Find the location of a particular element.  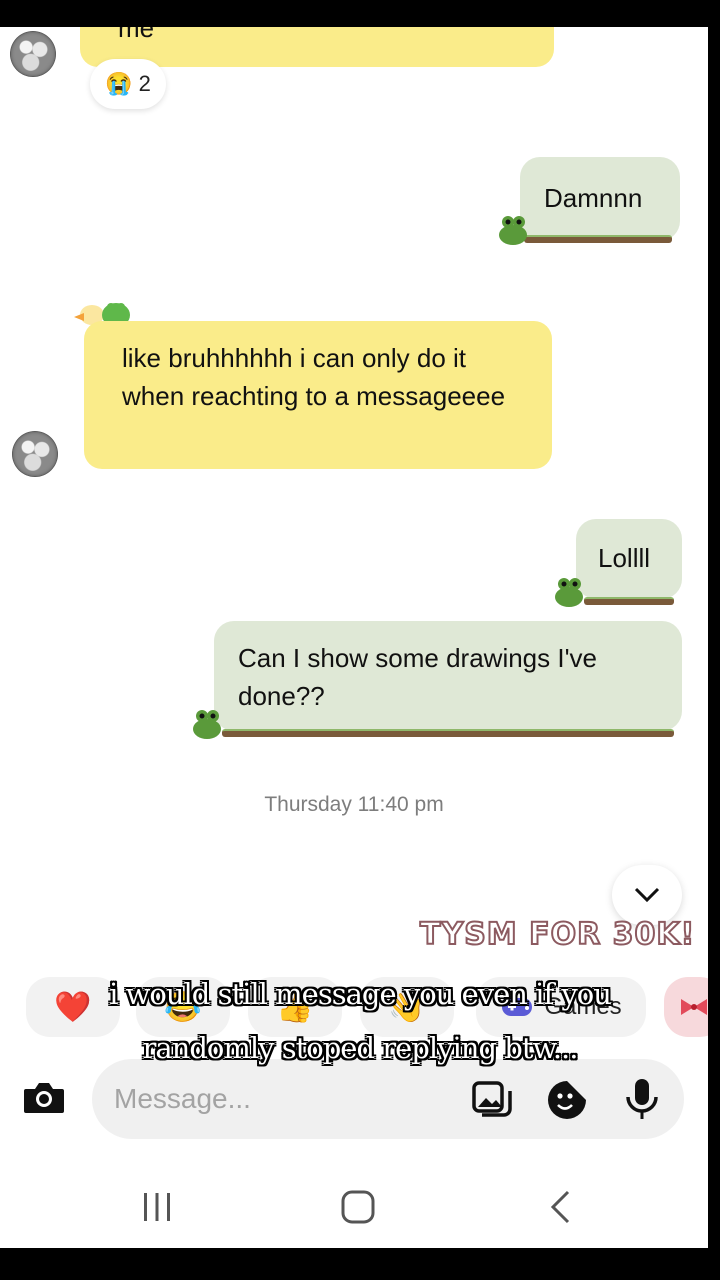

sticker-button is located at coordinates (567, 1102).